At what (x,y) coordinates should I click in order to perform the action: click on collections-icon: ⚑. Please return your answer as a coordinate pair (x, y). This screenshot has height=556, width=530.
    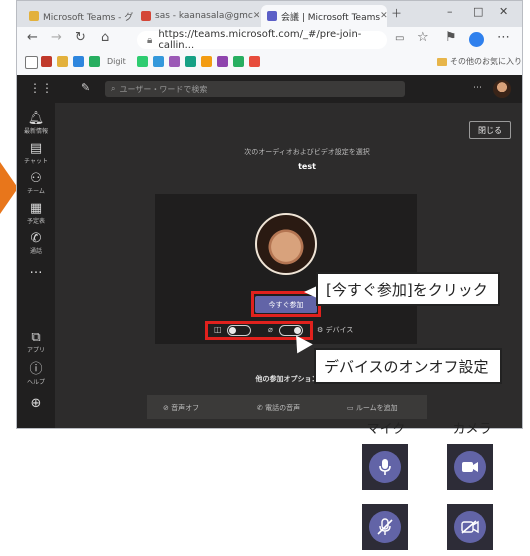
    Looking at the image, I should click on (451, 37).